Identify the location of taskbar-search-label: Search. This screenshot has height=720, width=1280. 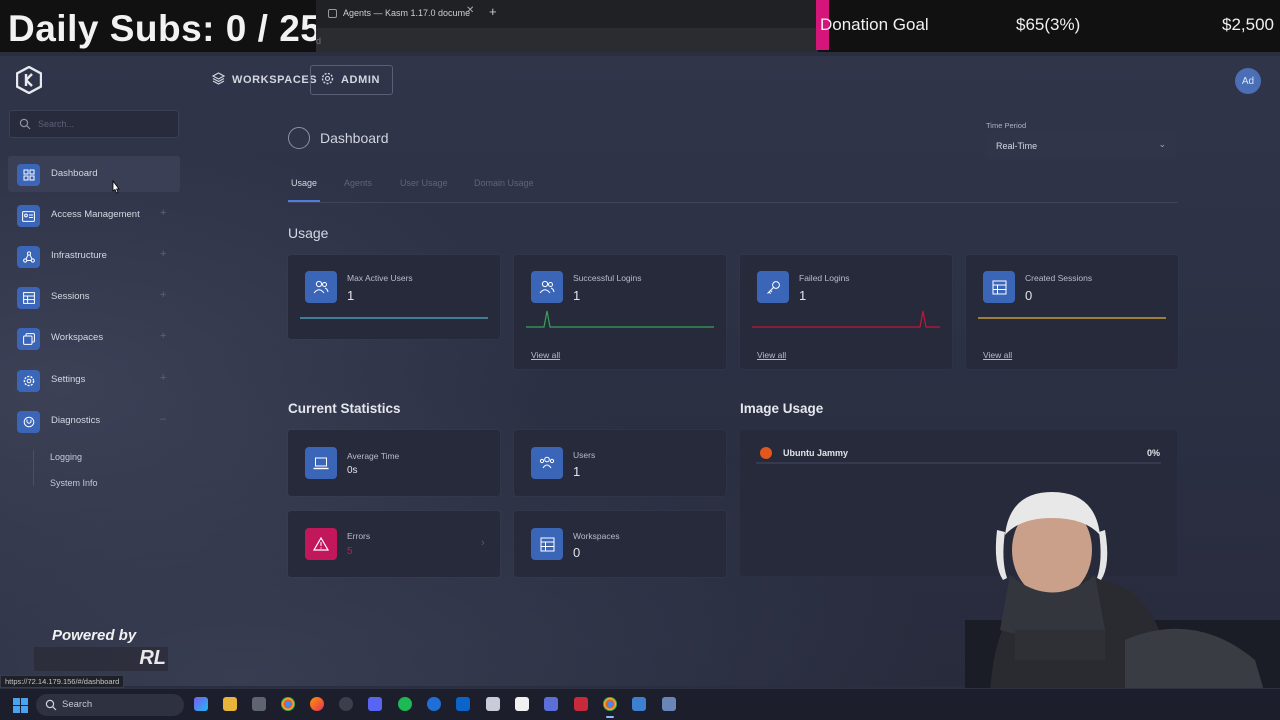
(77, 704).